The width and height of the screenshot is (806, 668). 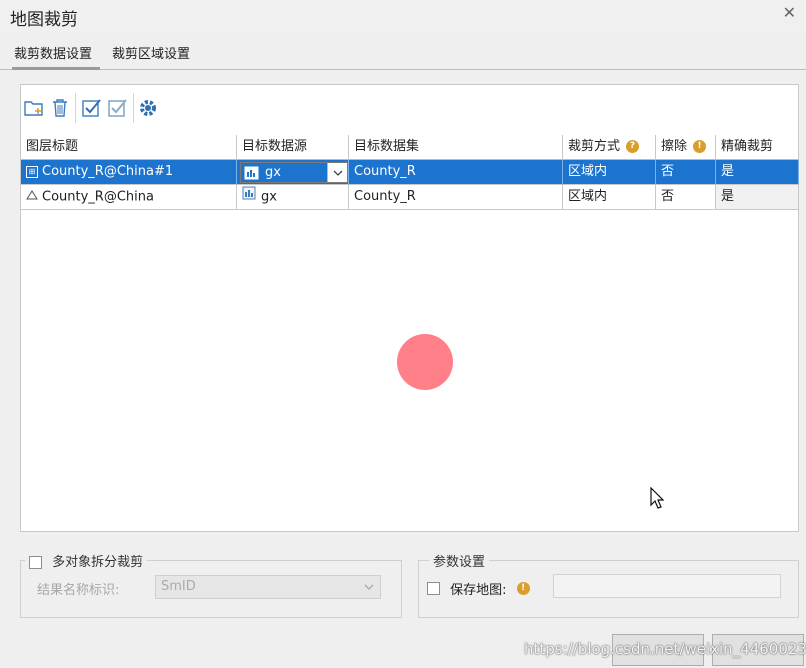 I want to click on table-row: County_R@China gx County_R 区域内 否 是, so click(x=410, y=197).